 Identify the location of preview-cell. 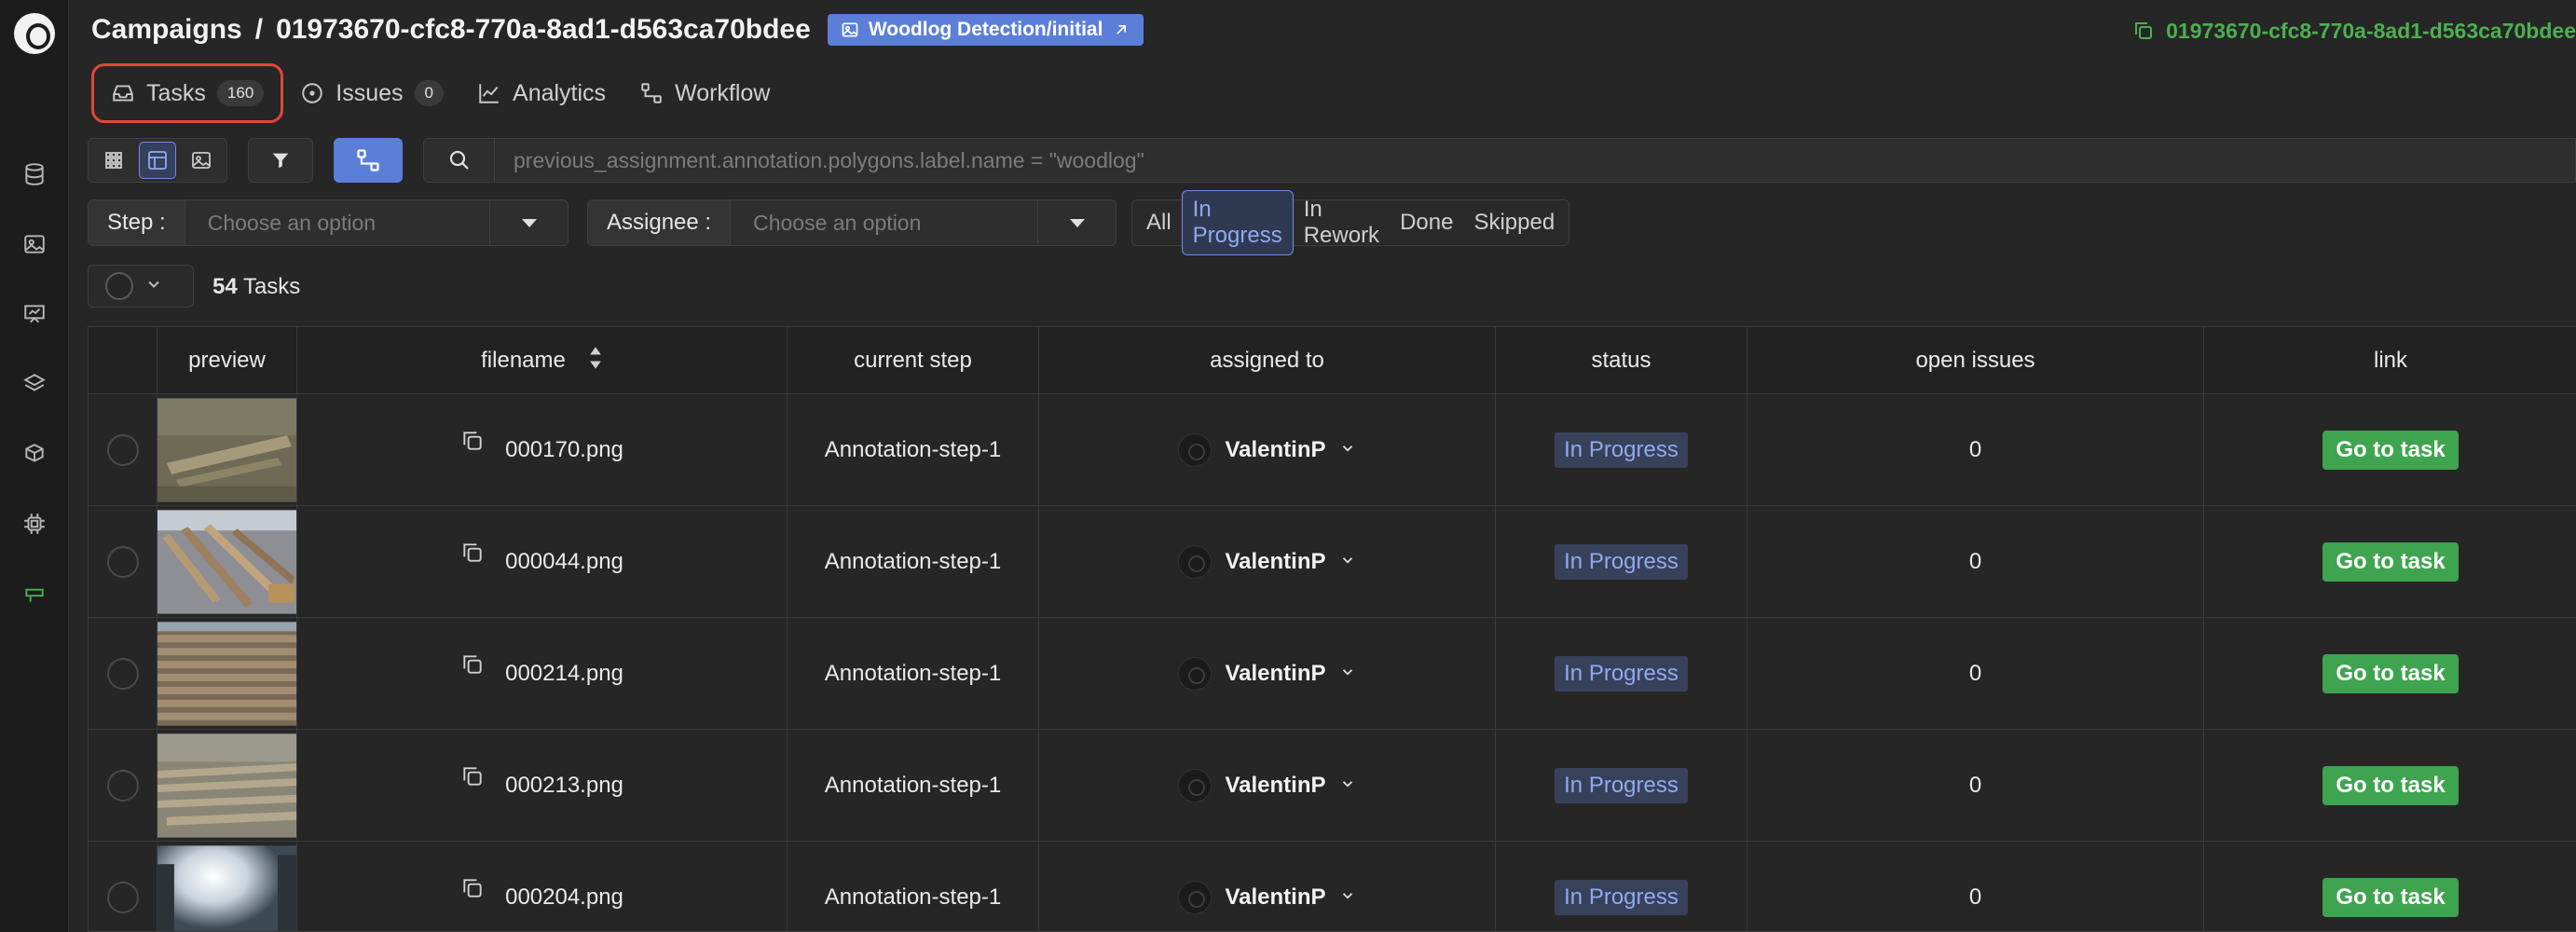
(227, 562).